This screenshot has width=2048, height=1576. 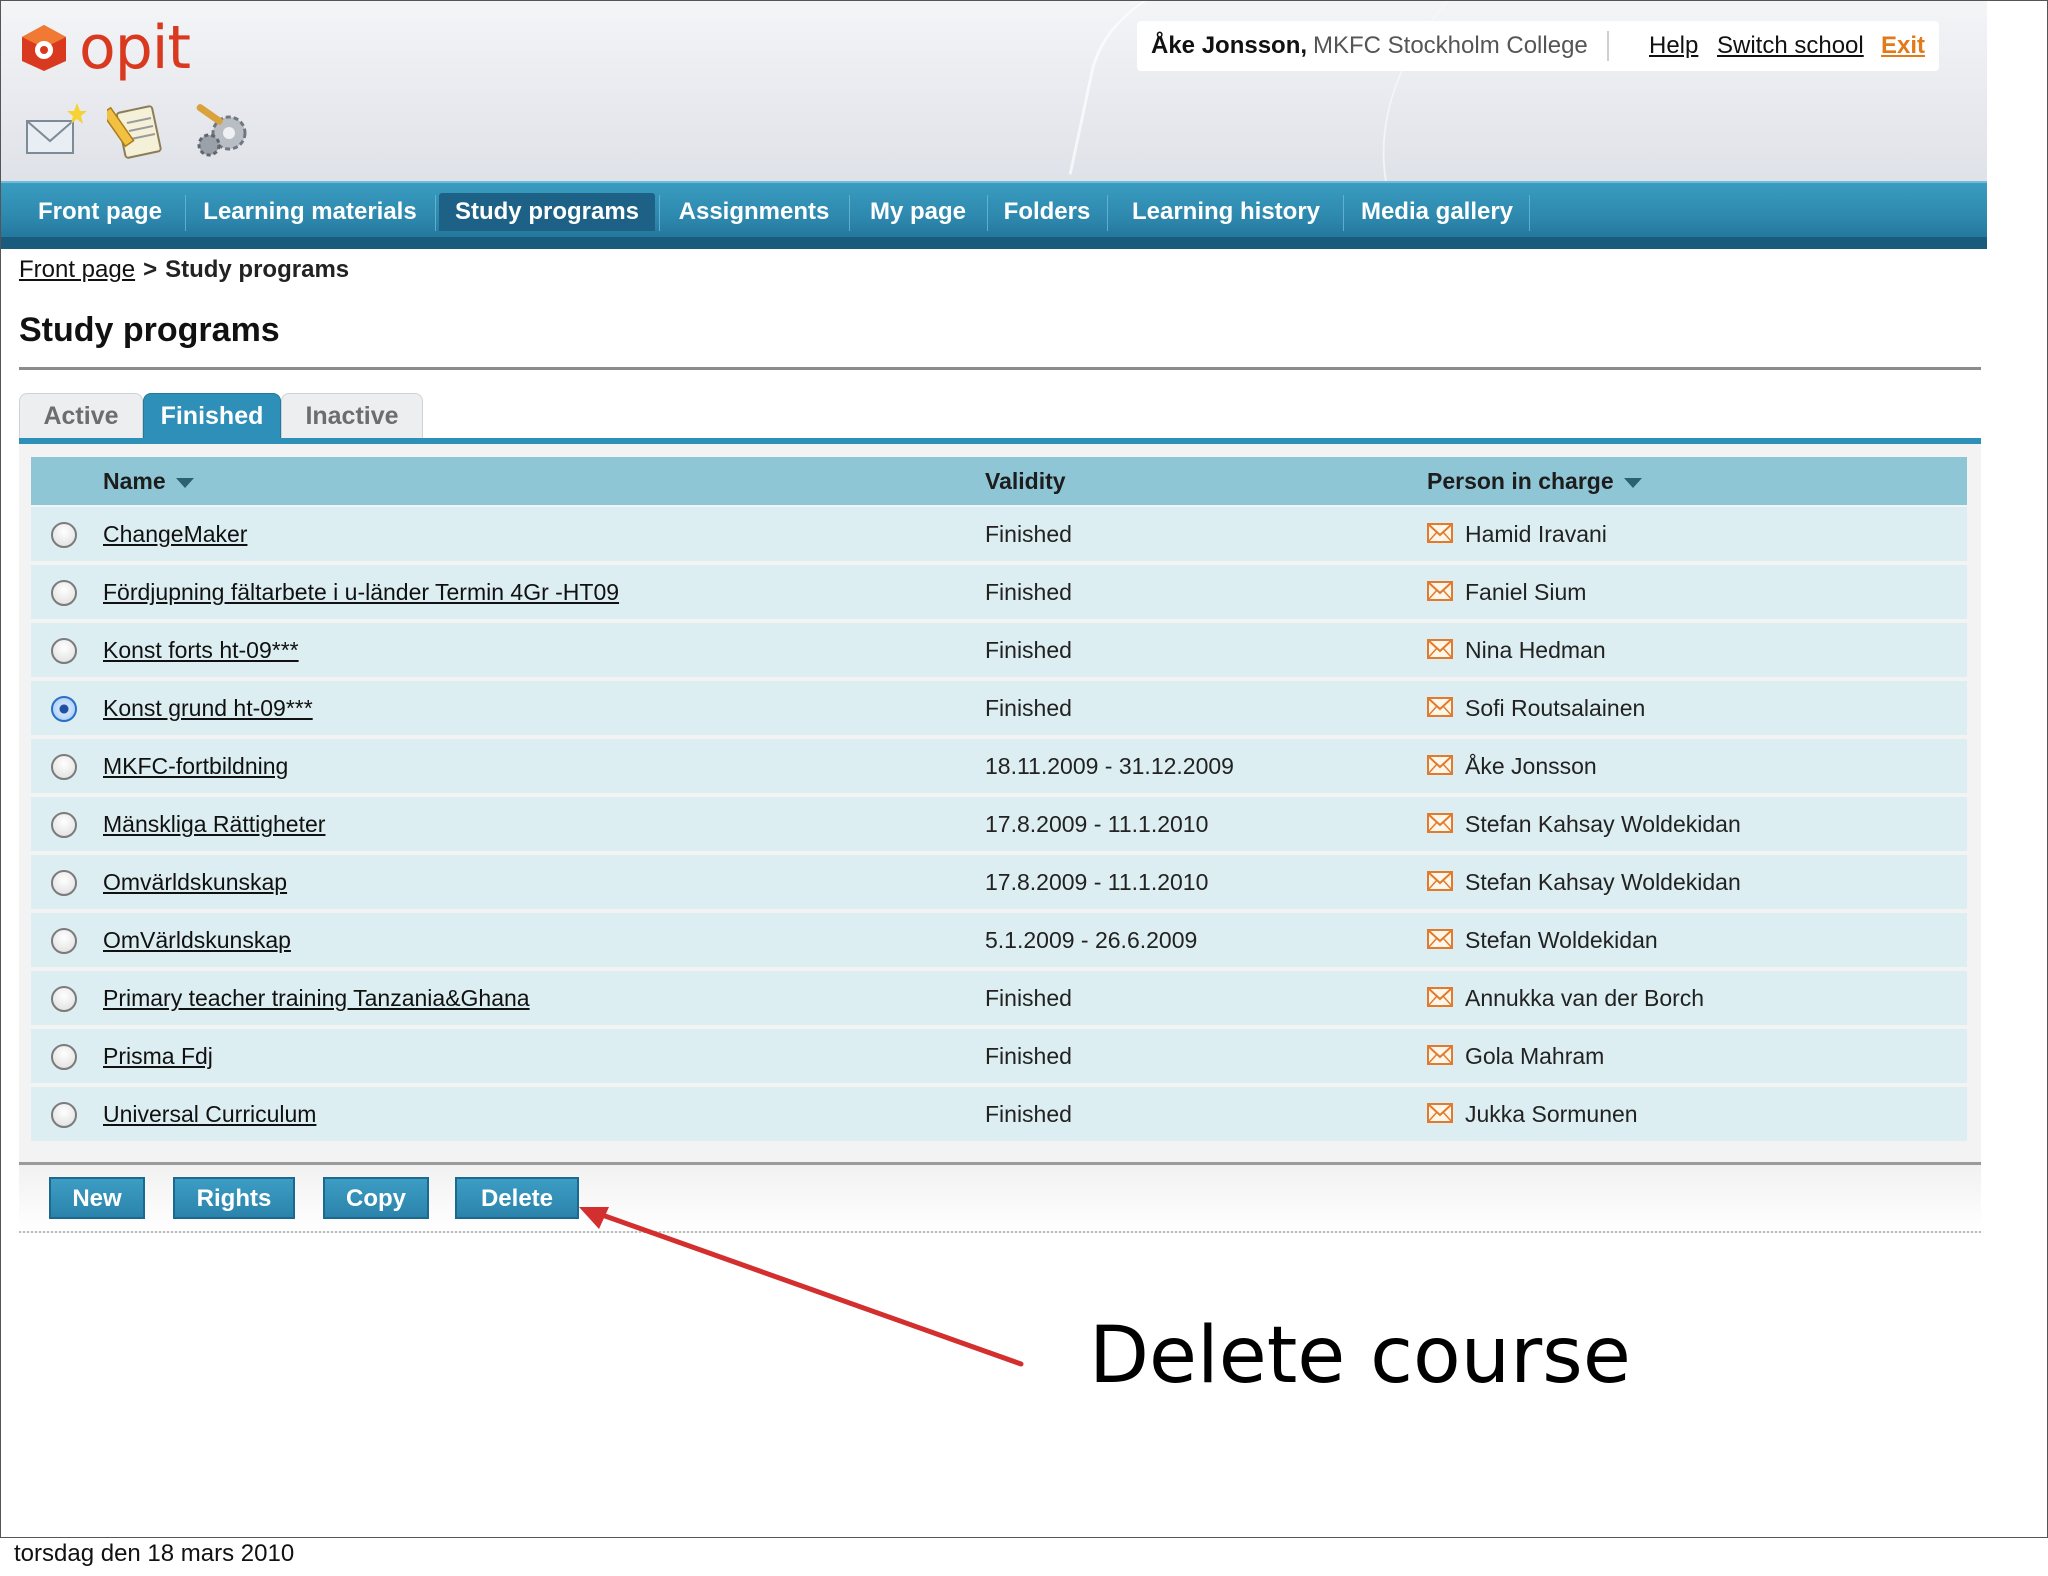 What do you see at coordinates (81, 415) in the screenshot?
I see `tab-active: Active` at bounding box center [81, 415].